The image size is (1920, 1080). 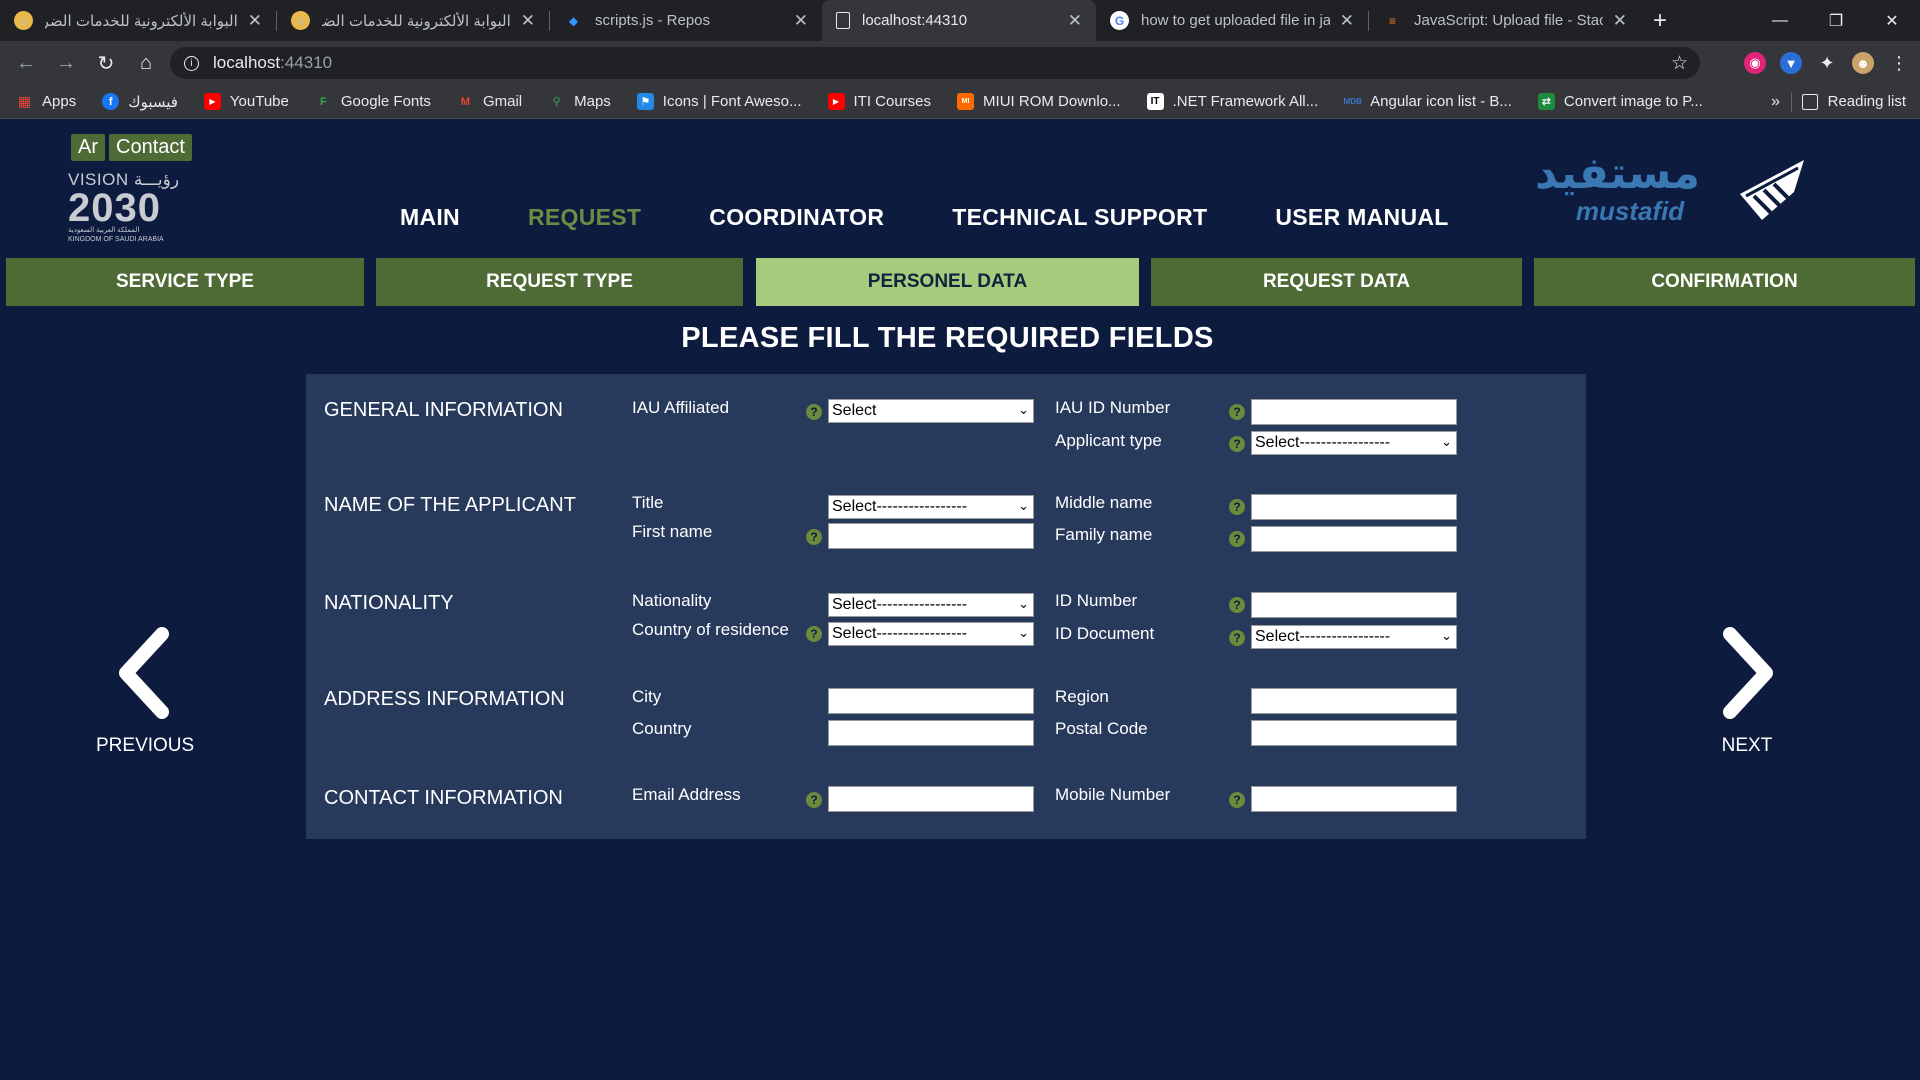 I want to click on country-input, so click(x=931, y=733).